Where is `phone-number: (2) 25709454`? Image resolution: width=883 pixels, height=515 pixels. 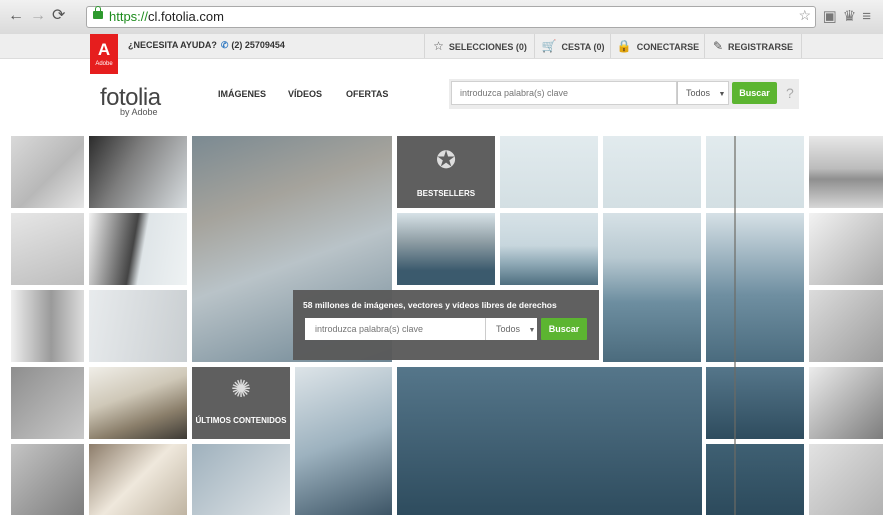 phone-number: (2) 25709454 is located at coordinates (258, 45).